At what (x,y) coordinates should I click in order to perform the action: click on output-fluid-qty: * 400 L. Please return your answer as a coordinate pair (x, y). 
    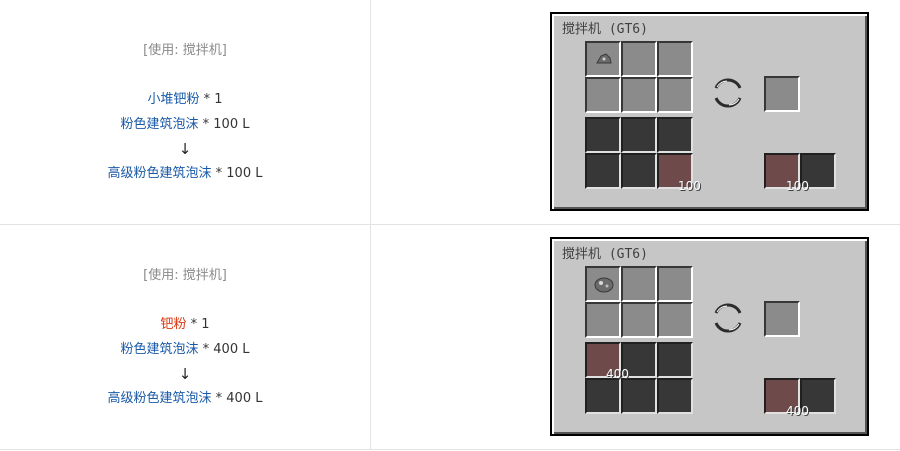
    Looking at the image, I should click on (239, 398).